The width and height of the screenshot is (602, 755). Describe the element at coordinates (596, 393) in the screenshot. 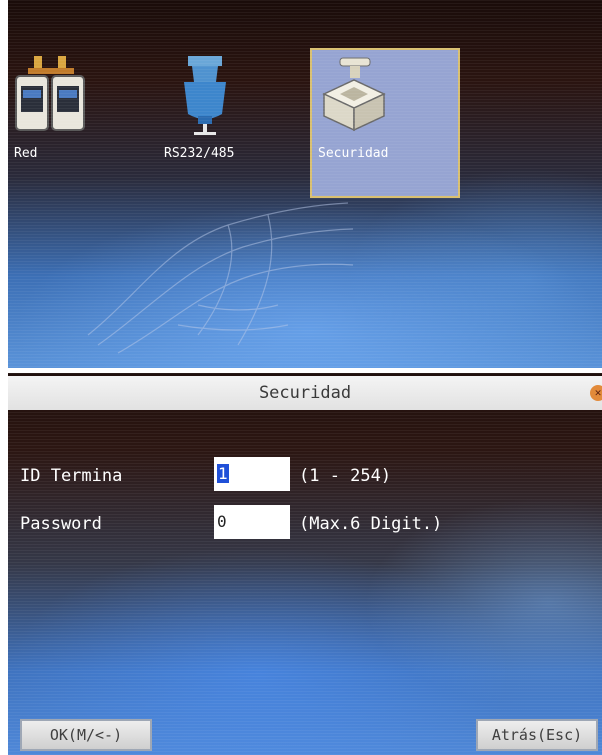

I see `close-icon: ✕` at that location.